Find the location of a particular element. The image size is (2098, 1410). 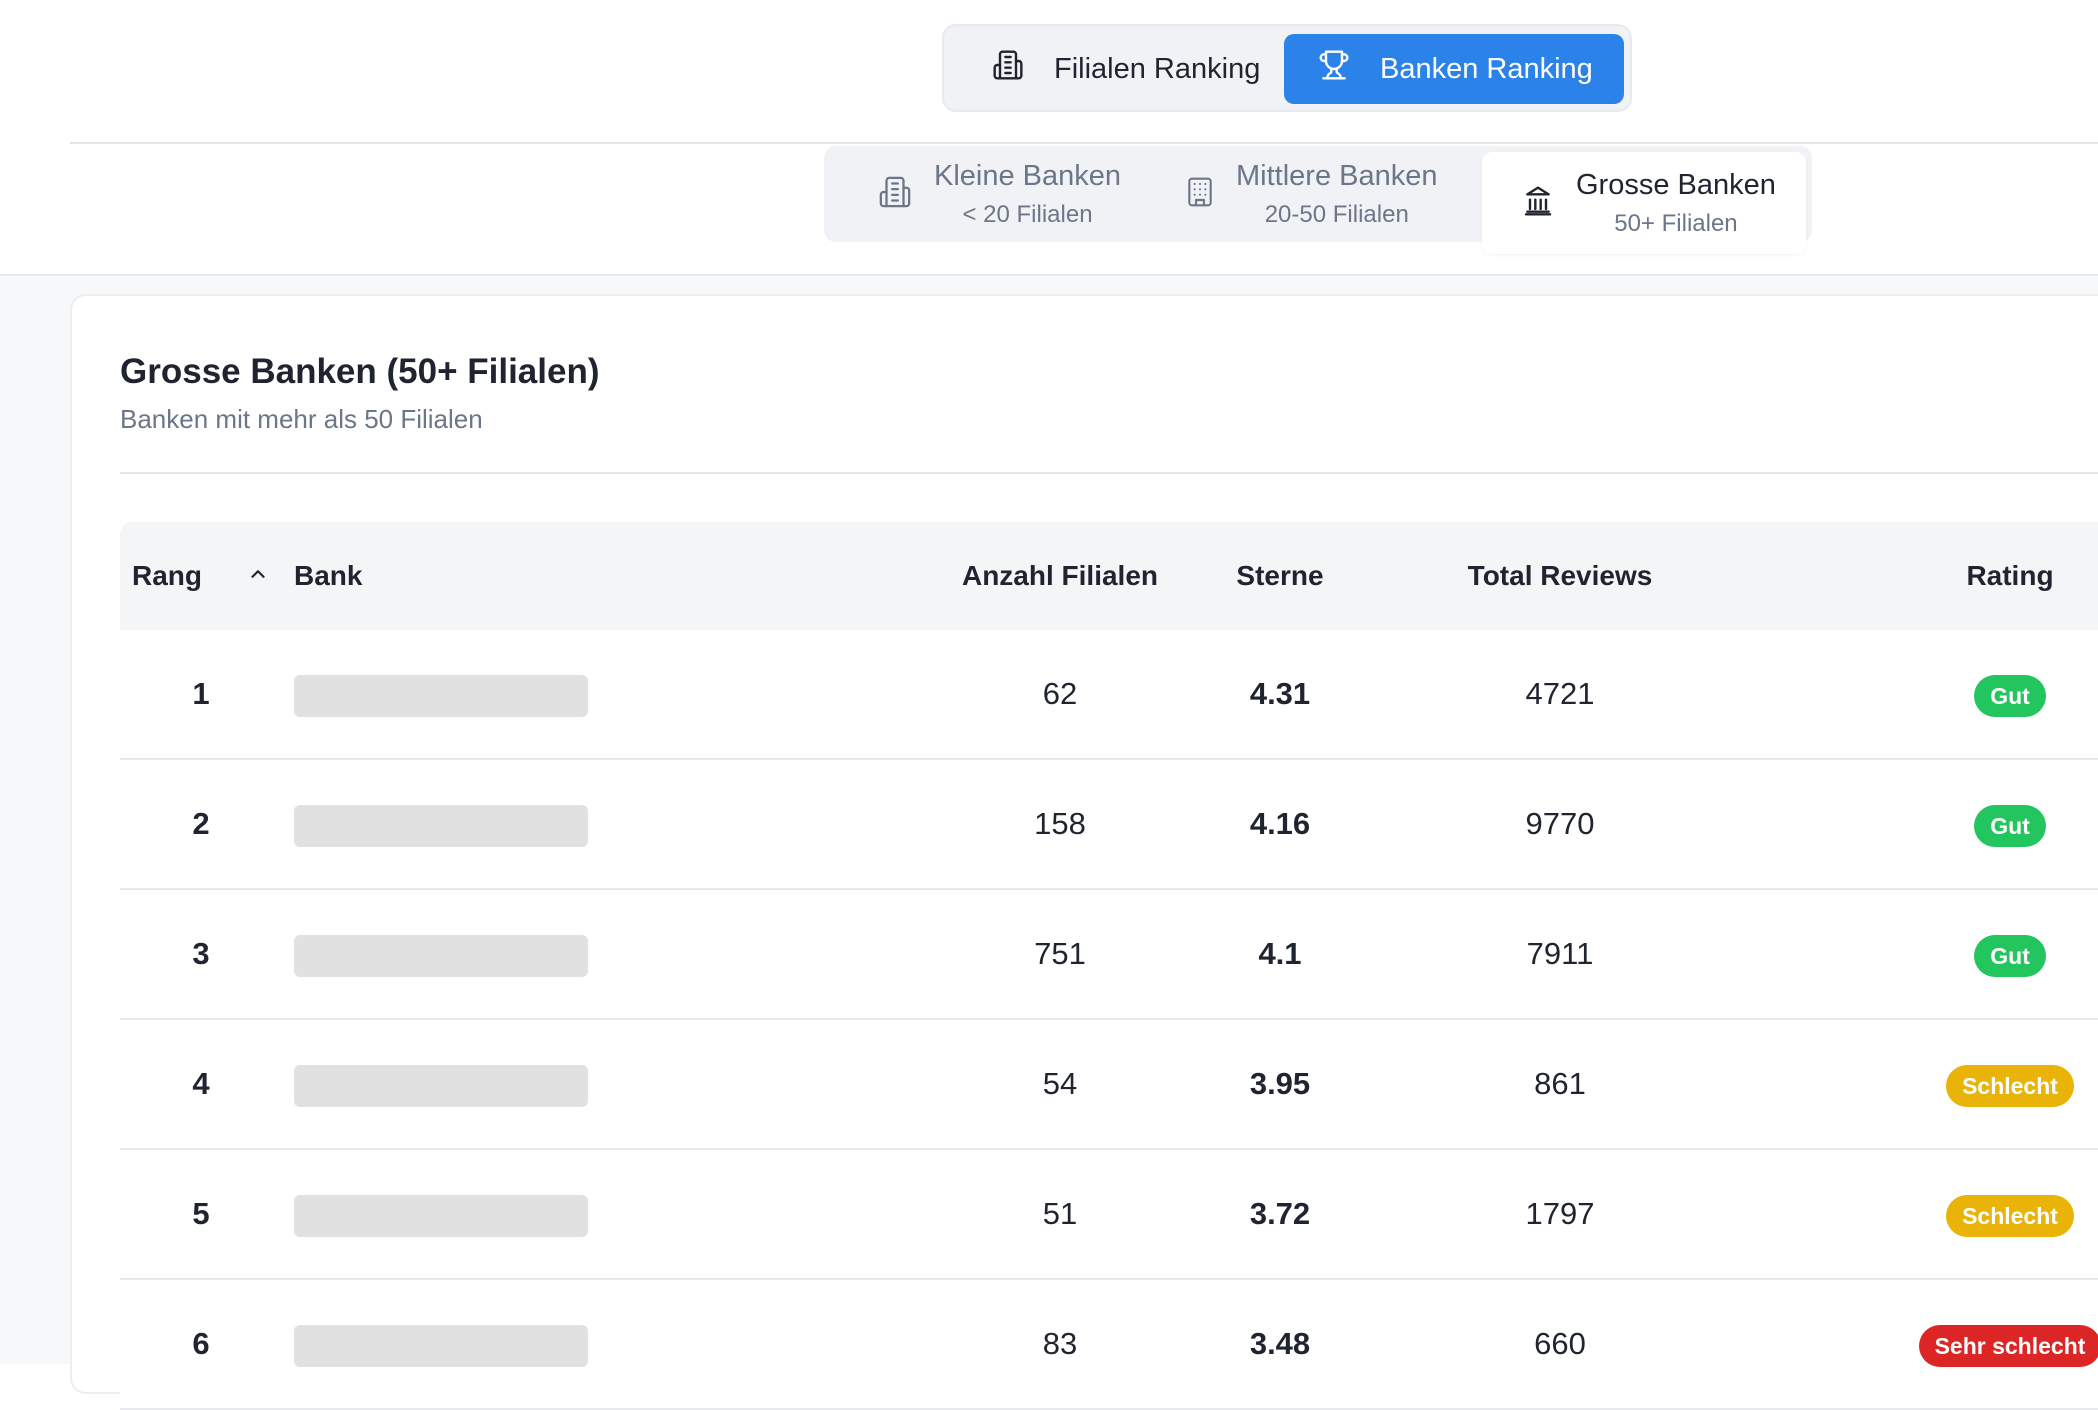

rank-cell: 1 is located at coordinates (201, 693).